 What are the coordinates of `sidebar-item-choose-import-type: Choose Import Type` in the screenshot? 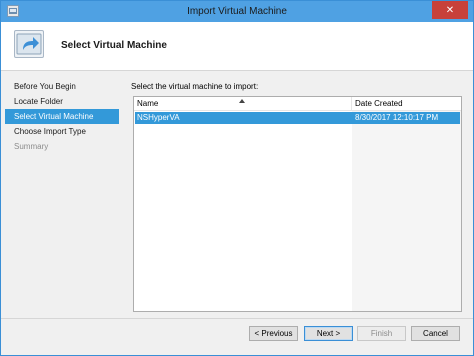 It's located at (62, 131).